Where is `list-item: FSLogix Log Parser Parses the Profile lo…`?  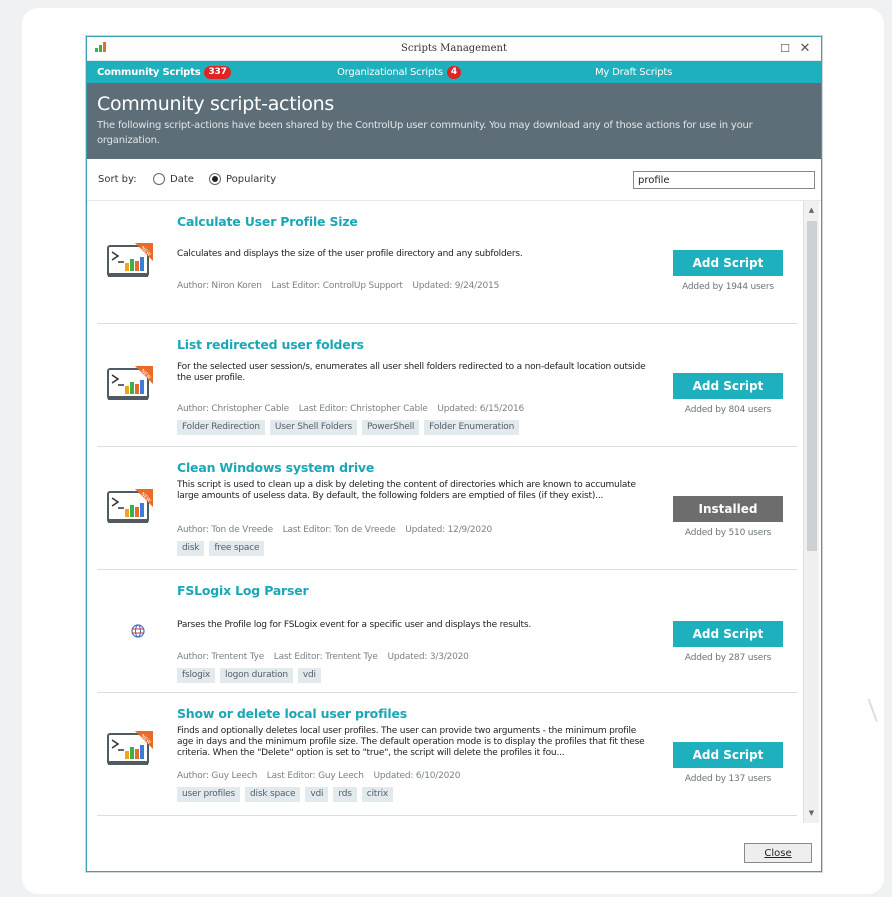
list-item: FSLogix Log Parser Parses the Profile lo… is located at coordinates (447, 631).